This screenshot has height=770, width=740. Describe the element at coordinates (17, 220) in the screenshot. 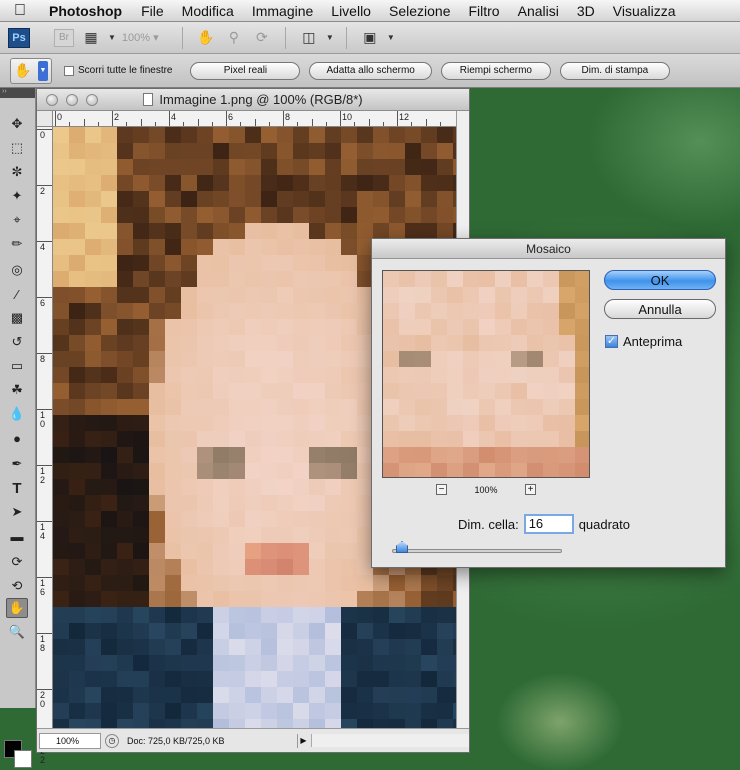

I see `crop-tool-icon: ⌖` at that location.